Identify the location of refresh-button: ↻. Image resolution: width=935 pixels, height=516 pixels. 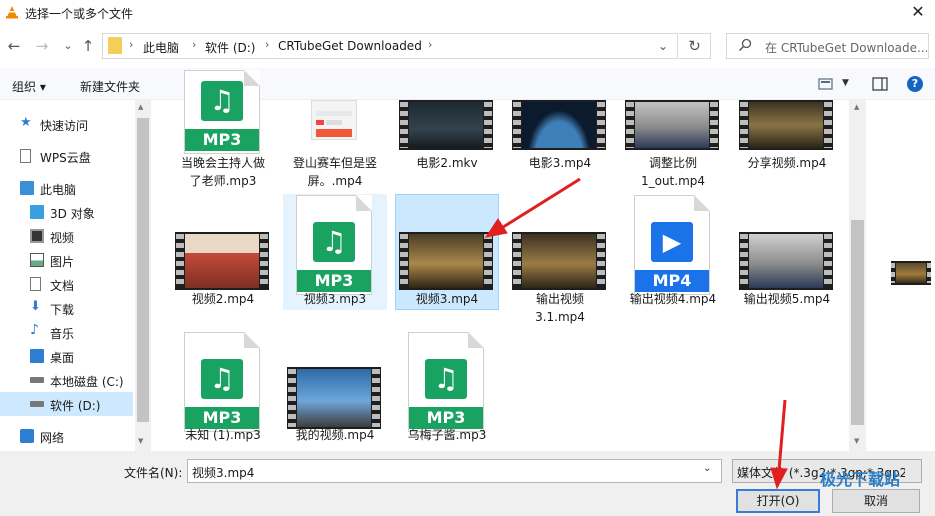
(695, 46).